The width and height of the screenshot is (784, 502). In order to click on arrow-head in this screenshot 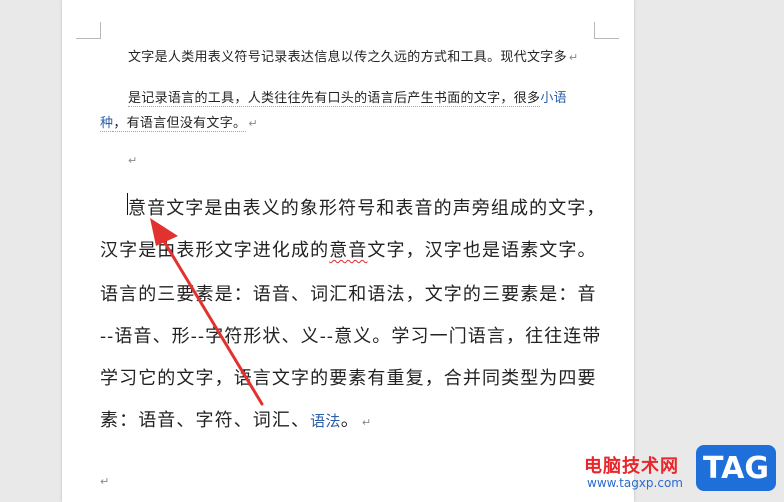, I will do `click(164, 232)`.